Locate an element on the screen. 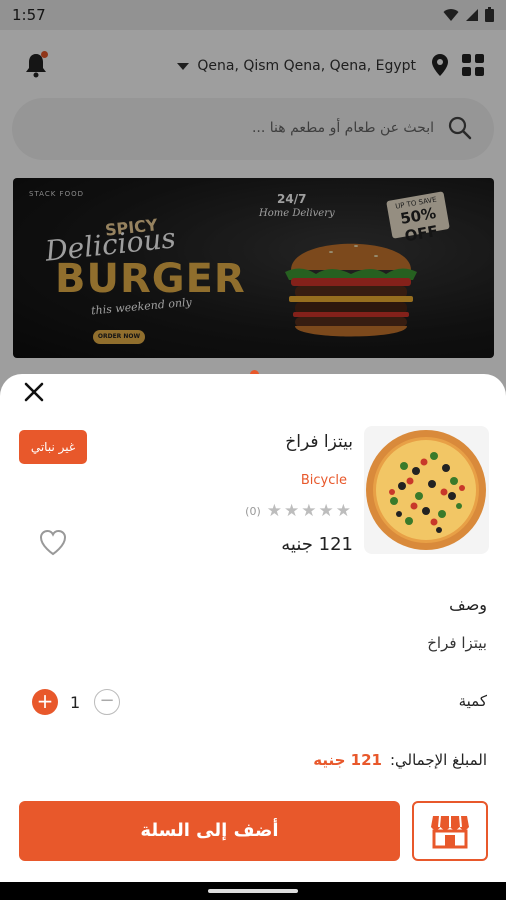 This screenshot has width=506, height=900. quantity-decrease-button: − is located at coordinates (107, 702).